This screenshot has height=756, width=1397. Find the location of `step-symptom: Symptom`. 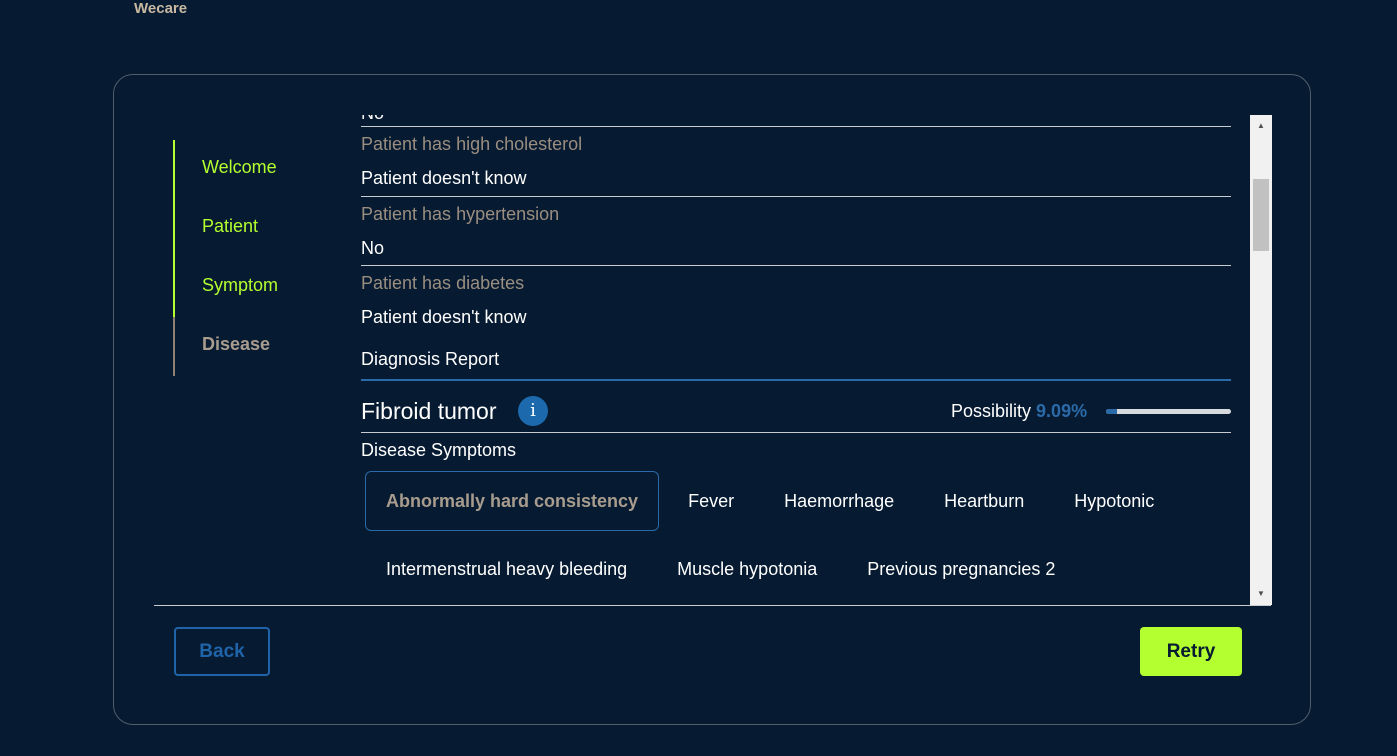

step-symptom: Symptom is located at coordinates (253, 287).